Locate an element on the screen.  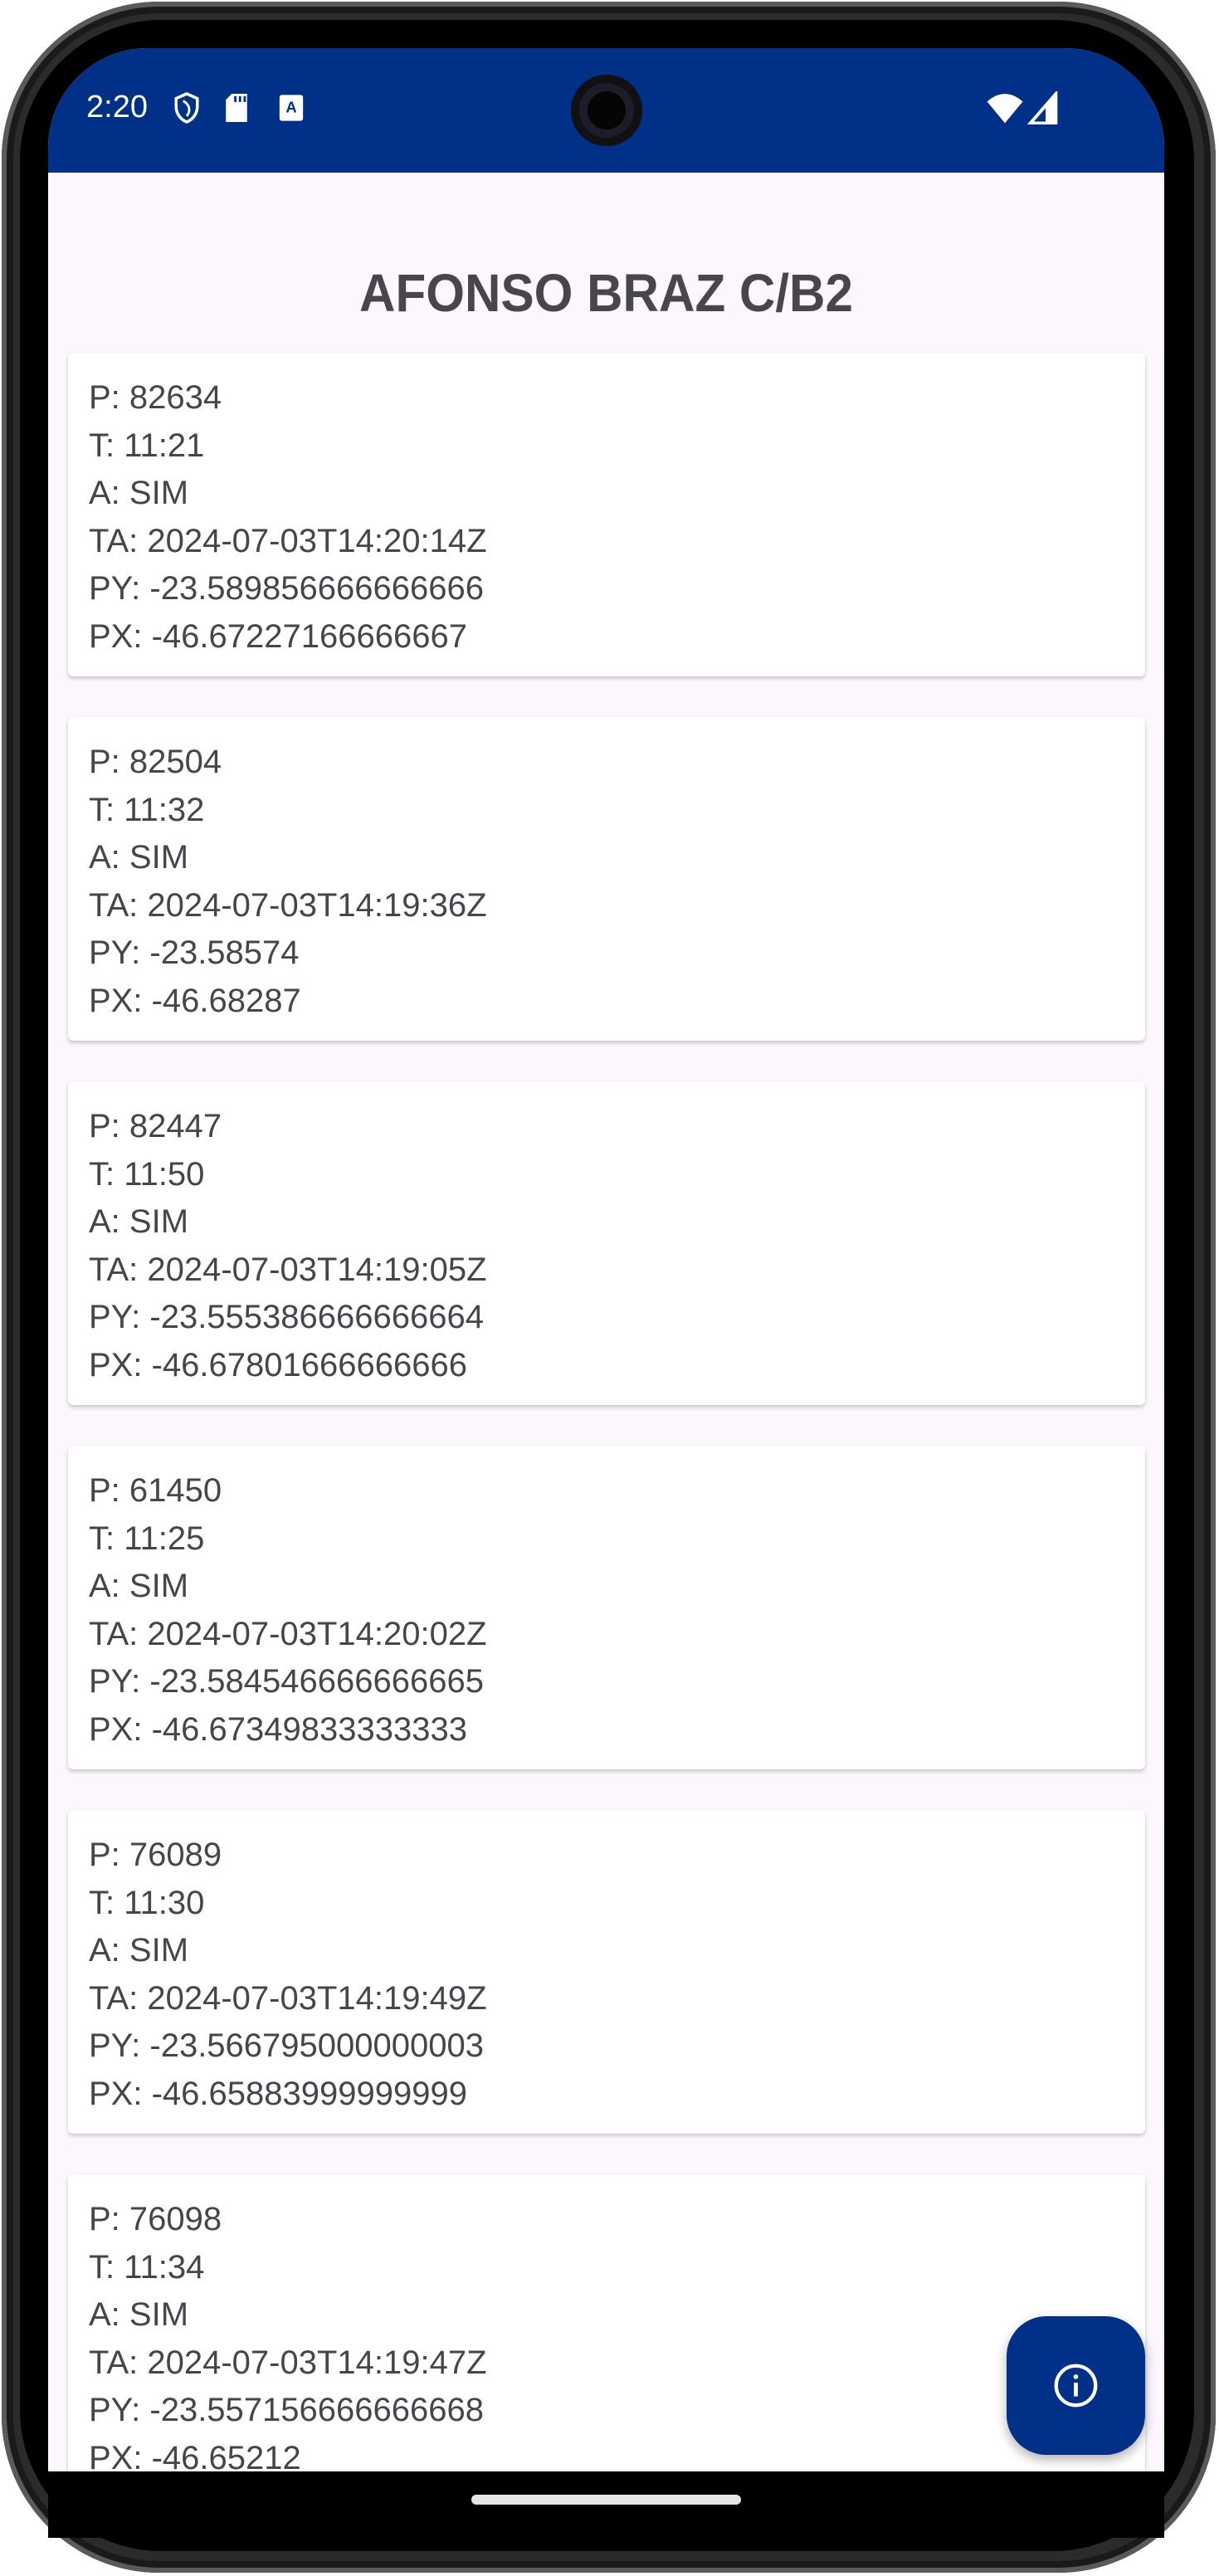
signal-icon is located at coordinates (1042, 108).